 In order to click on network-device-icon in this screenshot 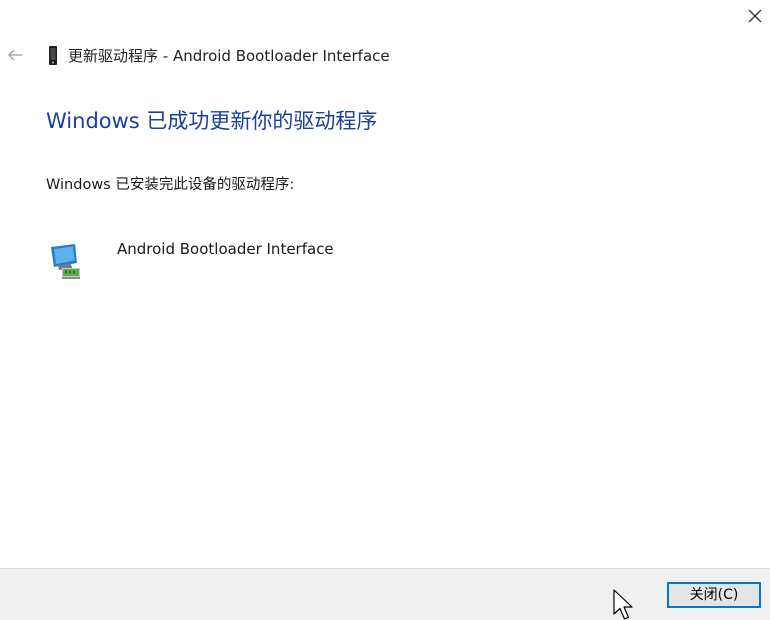, I will do `click(68, 260)`.